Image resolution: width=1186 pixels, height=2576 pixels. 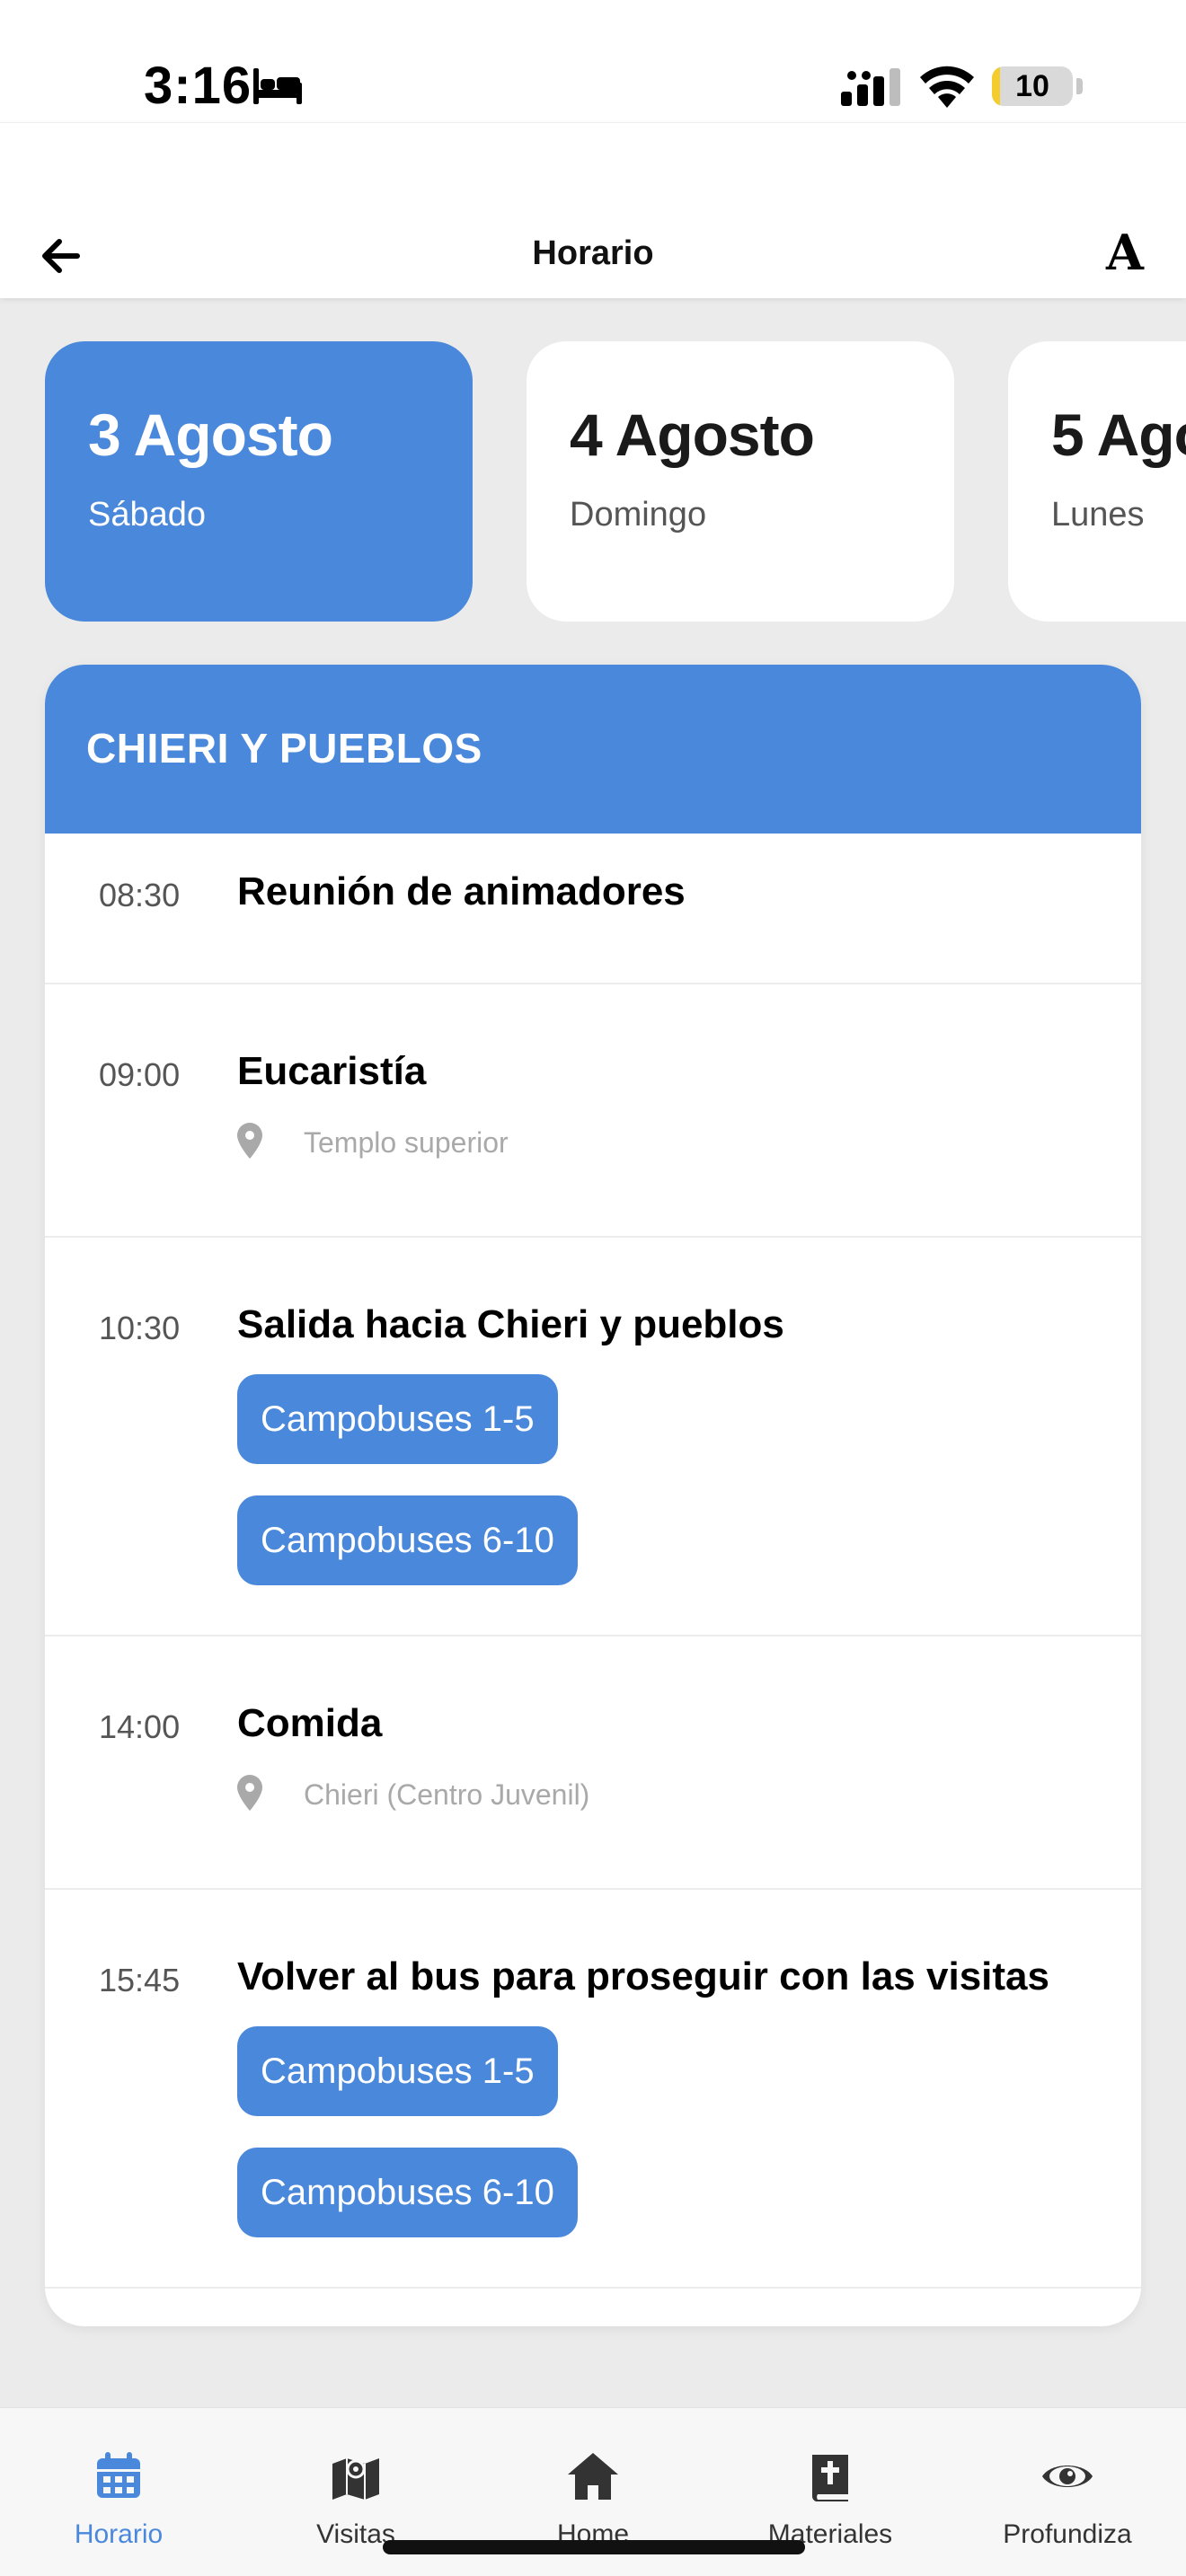 I want to click on day-tab-5-agosto: 5 Agosto Lunes, so click(x=1097, y=481).